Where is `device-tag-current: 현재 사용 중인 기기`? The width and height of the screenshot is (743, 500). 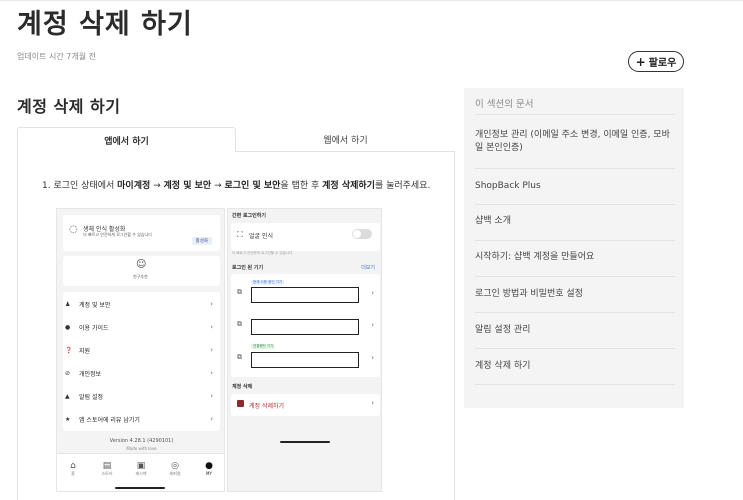 device-tag-current: 현재 사용 중인 기기 is located at coordinates (268, 282).